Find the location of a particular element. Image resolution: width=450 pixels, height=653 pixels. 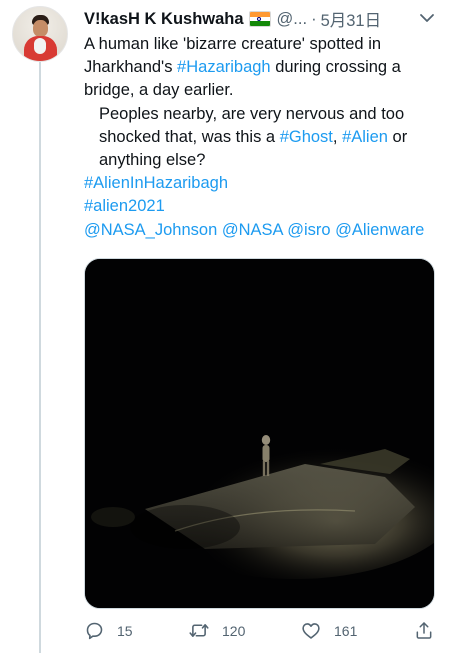

avatar-face is located at coordinates (40, 28).